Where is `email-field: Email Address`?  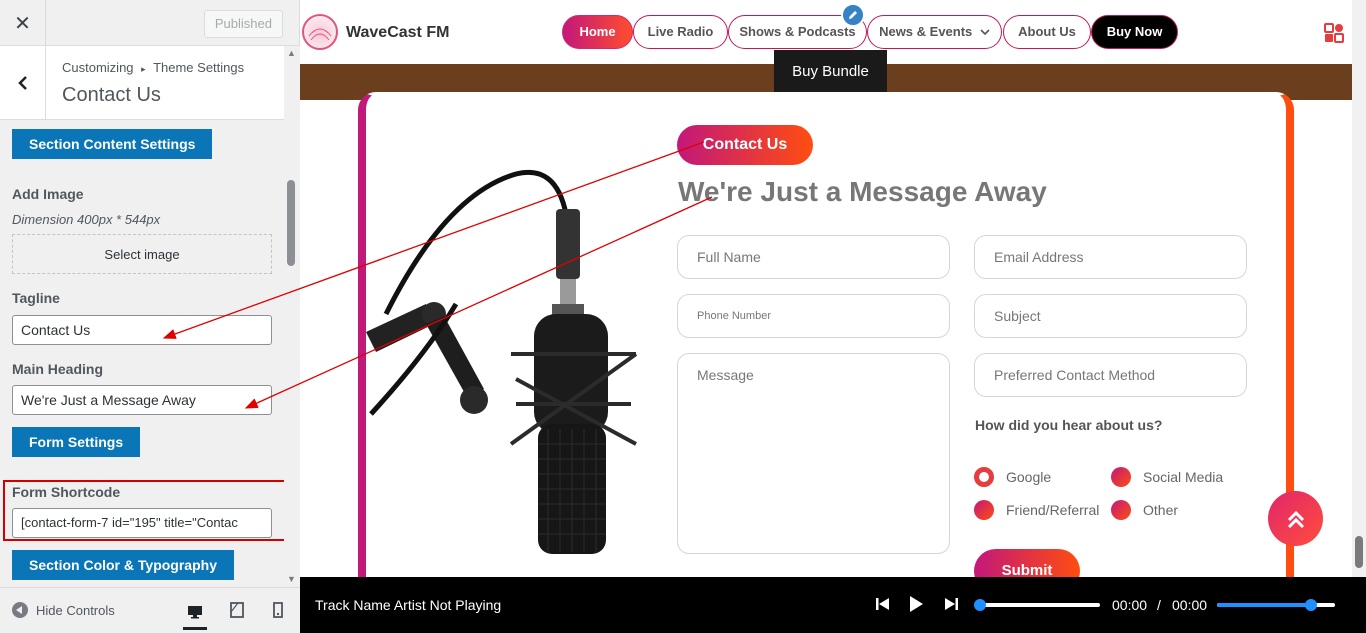
email-field: Email Address is located at coordinates (1110, 257).